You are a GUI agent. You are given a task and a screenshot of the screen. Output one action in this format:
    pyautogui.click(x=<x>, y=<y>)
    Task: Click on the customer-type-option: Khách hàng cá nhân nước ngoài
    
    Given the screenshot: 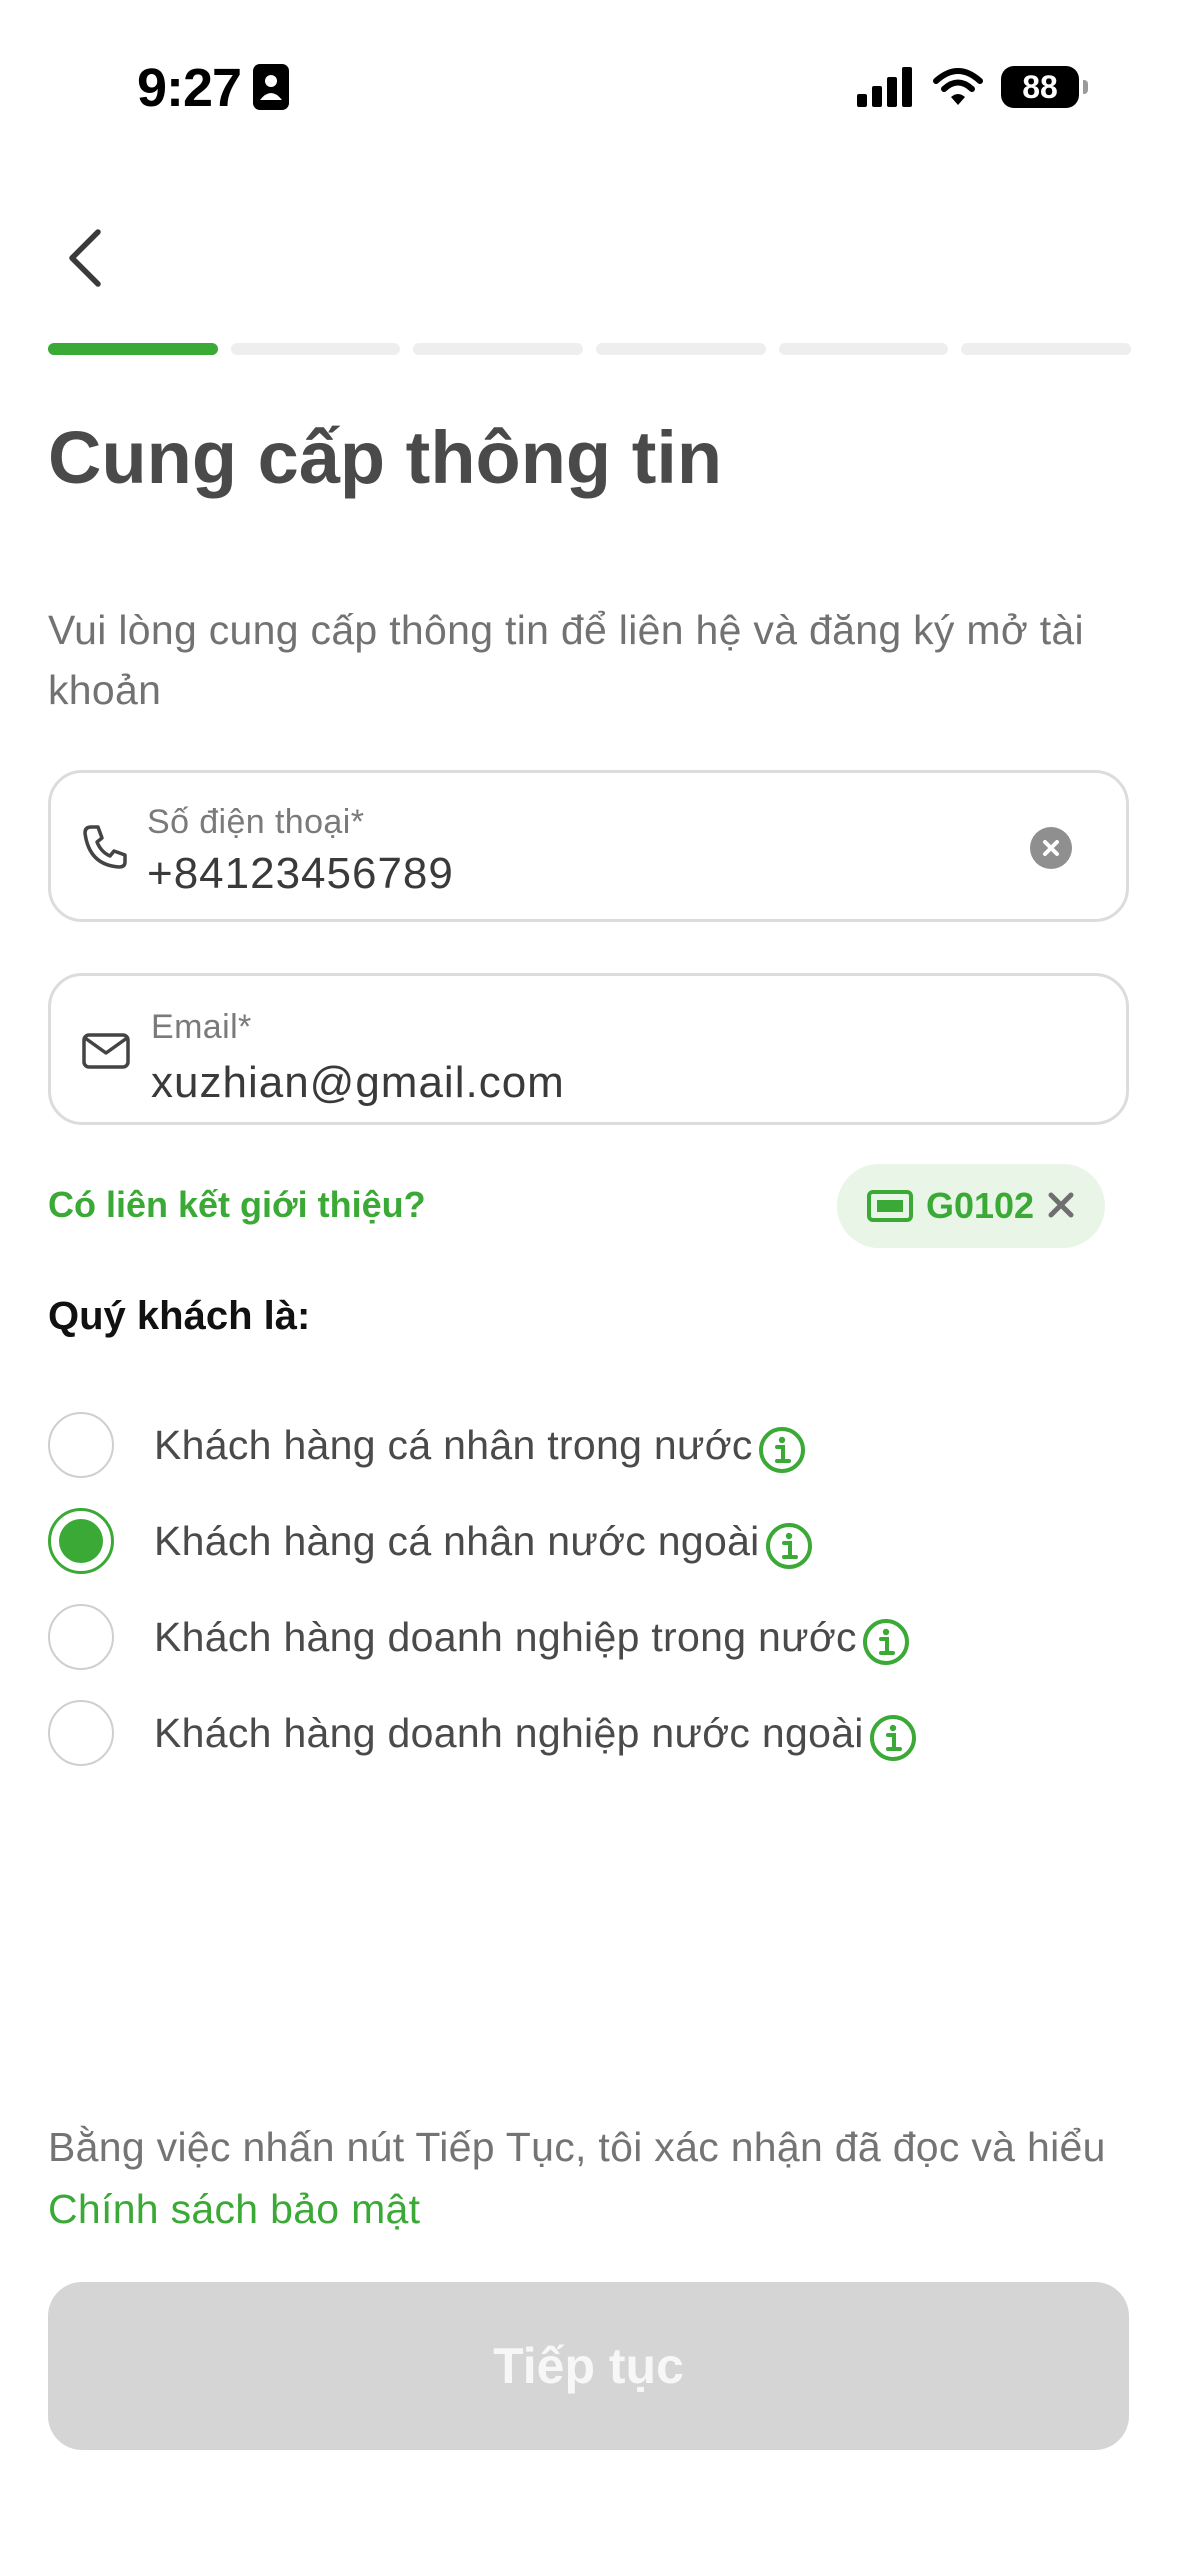 What is the action you would take?
    pyautogui.click(x=548, y=1541)
    